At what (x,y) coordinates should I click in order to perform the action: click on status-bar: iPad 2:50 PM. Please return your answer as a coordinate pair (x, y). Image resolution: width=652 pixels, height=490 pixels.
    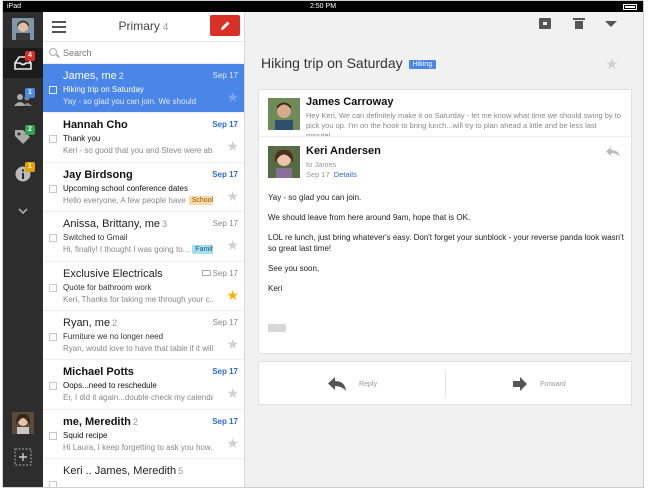
    Looking at the image, I should click on (323, 6).